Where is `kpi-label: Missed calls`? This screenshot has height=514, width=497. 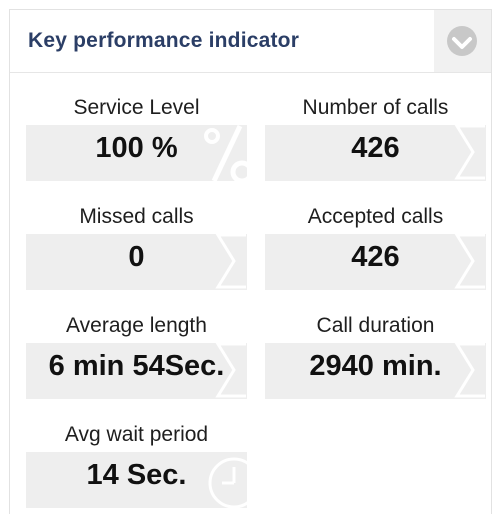
kpi-label: Missed calls is located at coordinates (136, 216).